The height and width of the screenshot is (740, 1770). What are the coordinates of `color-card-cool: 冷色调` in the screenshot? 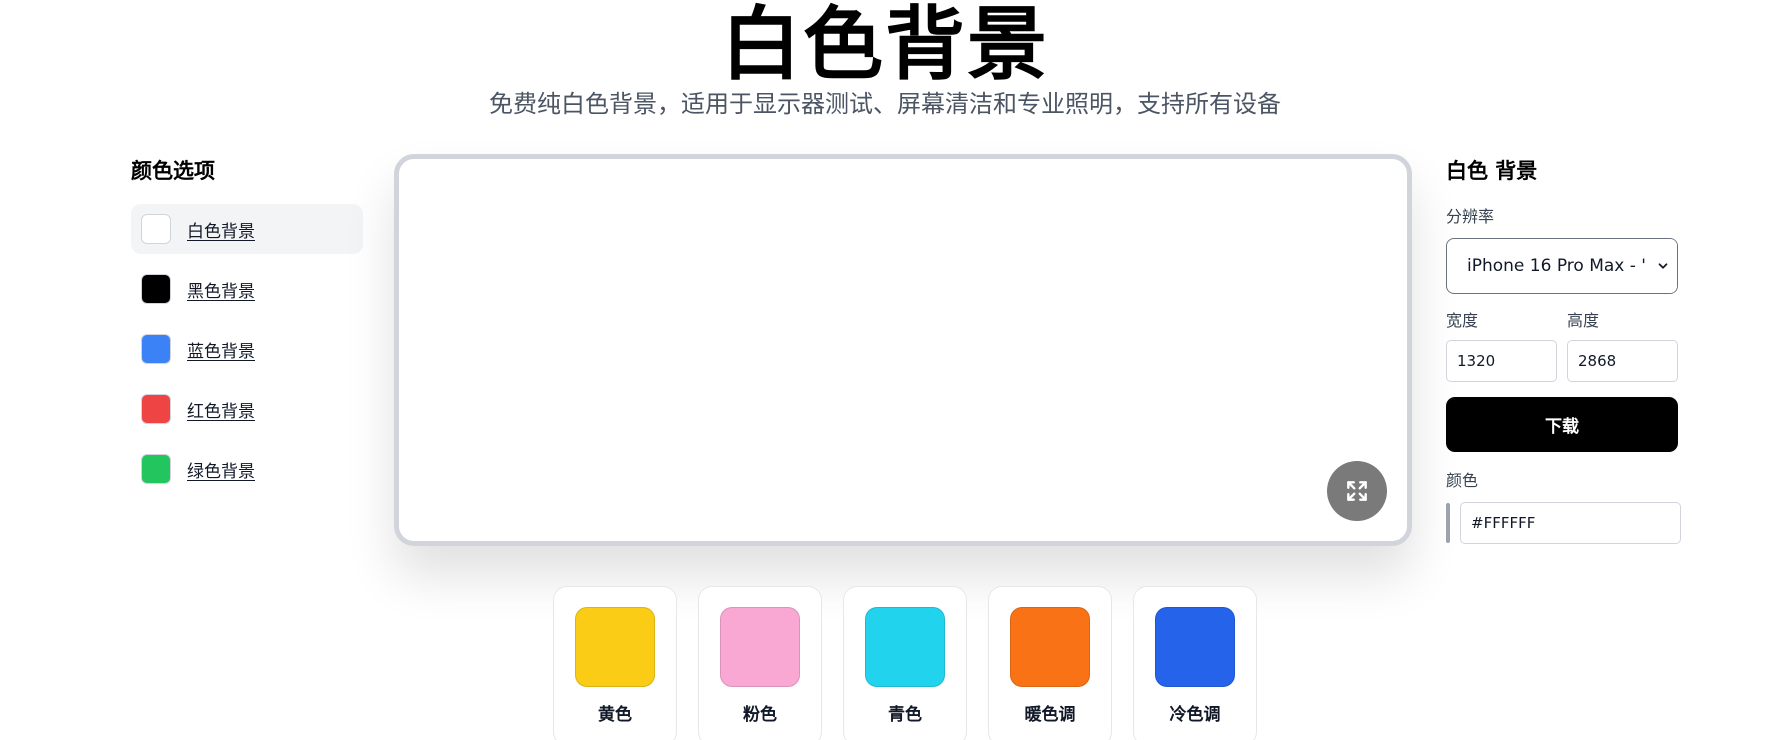 It's located at (1195, 663).